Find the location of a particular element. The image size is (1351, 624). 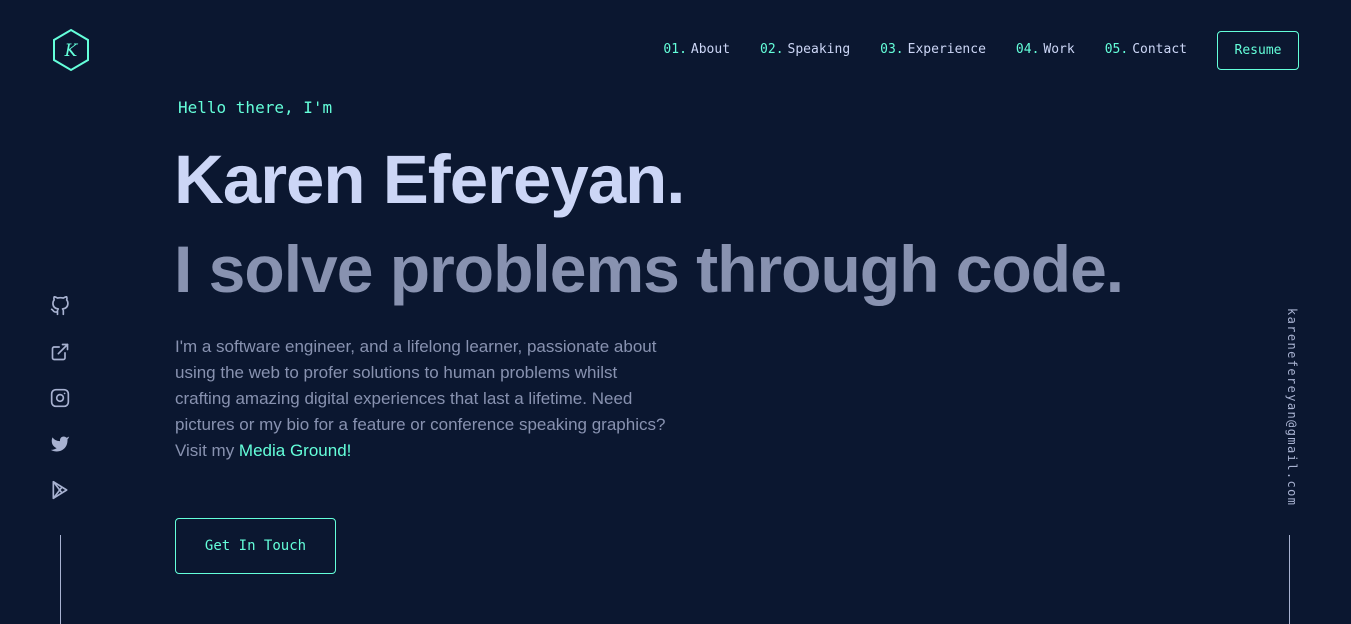

github-link is located at coordinates (60, 306).